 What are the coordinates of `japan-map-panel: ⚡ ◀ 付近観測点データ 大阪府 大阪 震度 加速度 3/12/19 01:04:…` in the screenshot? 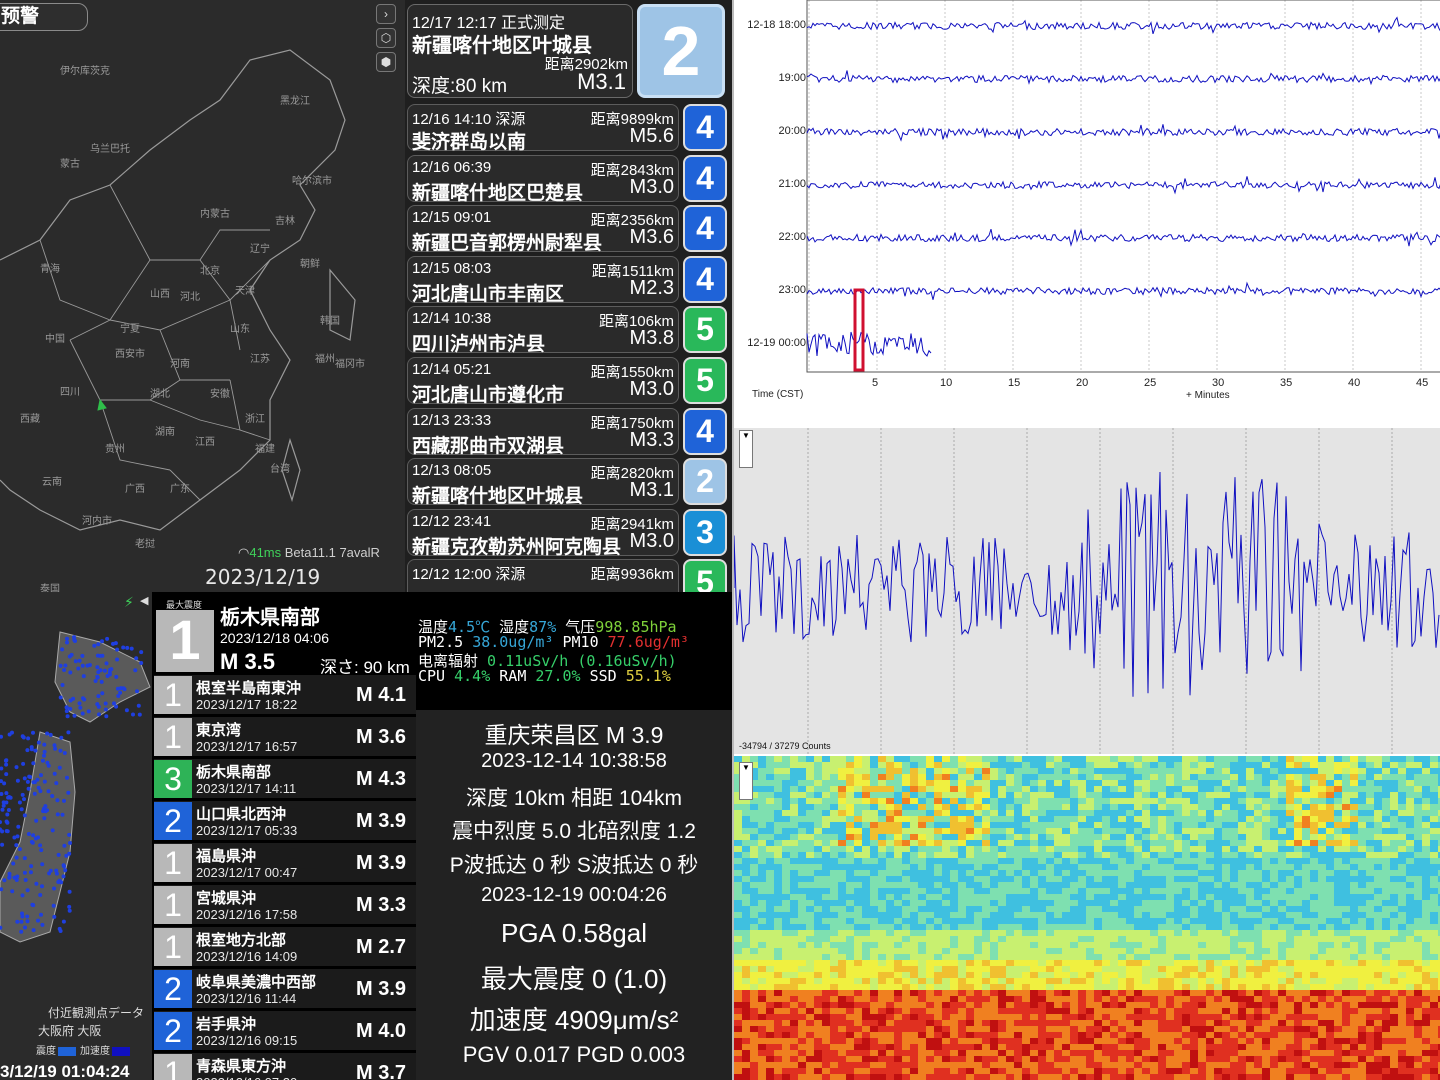 It's located at (76, 836).